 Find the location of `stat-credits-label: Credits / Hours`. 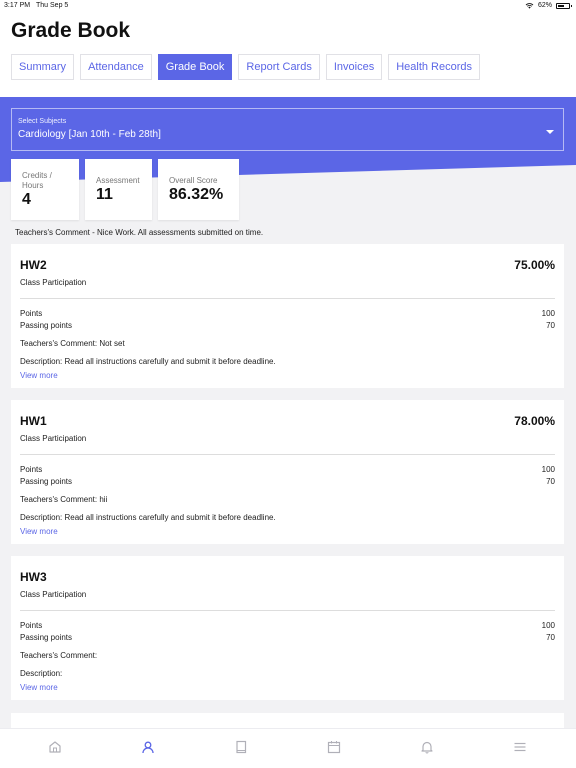

stat-credits-label: Credits / Hours is located at coordinates (37, 180).